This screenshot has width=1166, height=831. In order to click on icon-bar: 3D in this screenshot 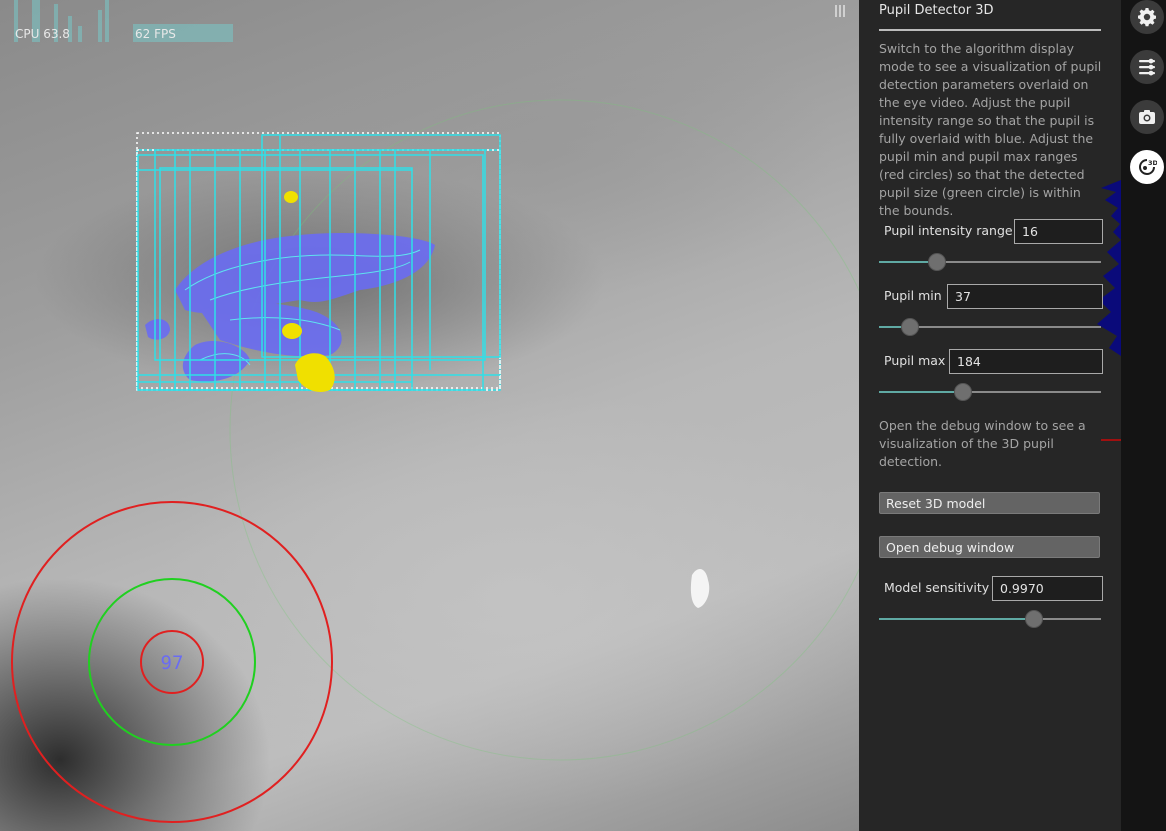, I will do `click(1143, 415)`.